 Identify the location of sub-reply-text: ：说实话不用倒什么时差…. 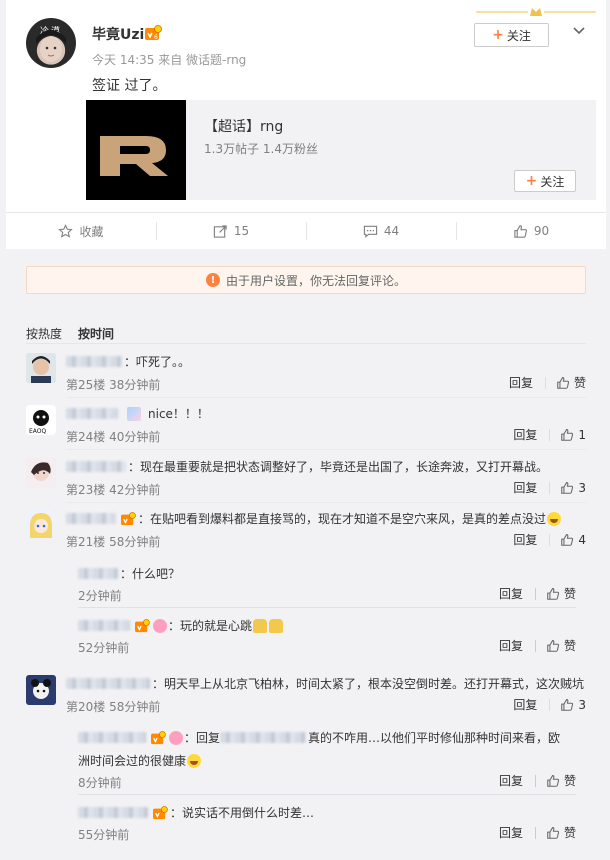
(242, 813).